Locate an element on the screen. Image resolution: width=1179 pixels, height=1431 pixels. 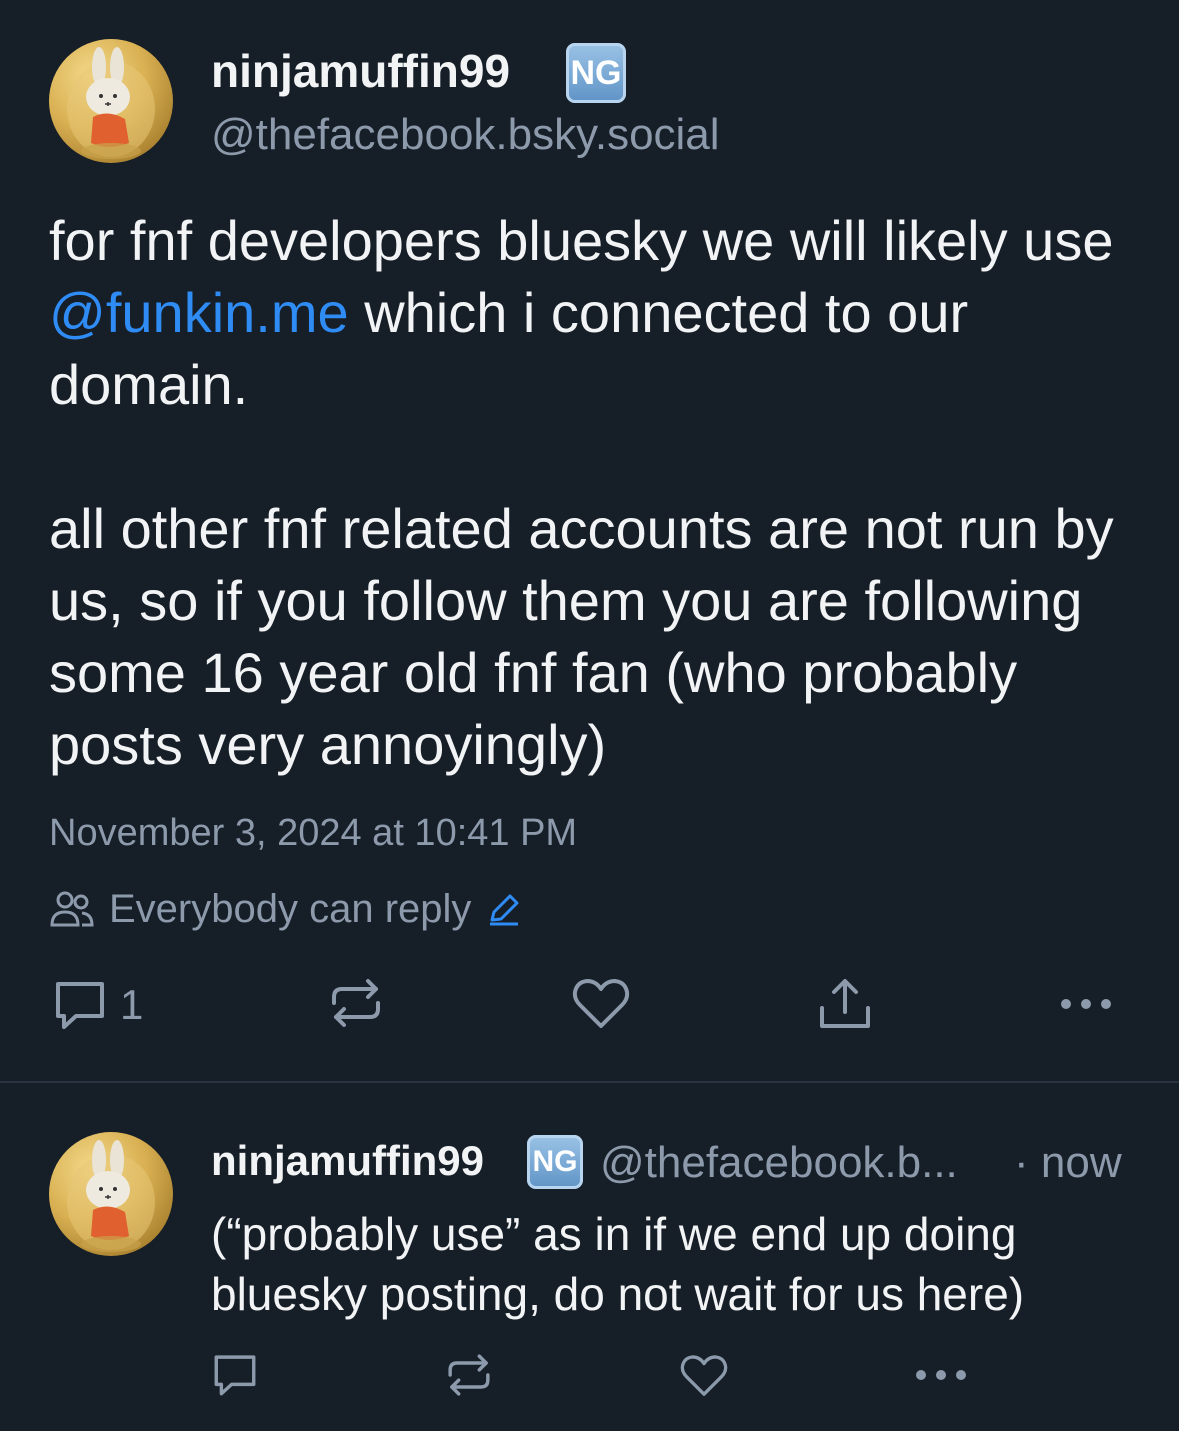
reply-button is located at coordinates (235, 1375).